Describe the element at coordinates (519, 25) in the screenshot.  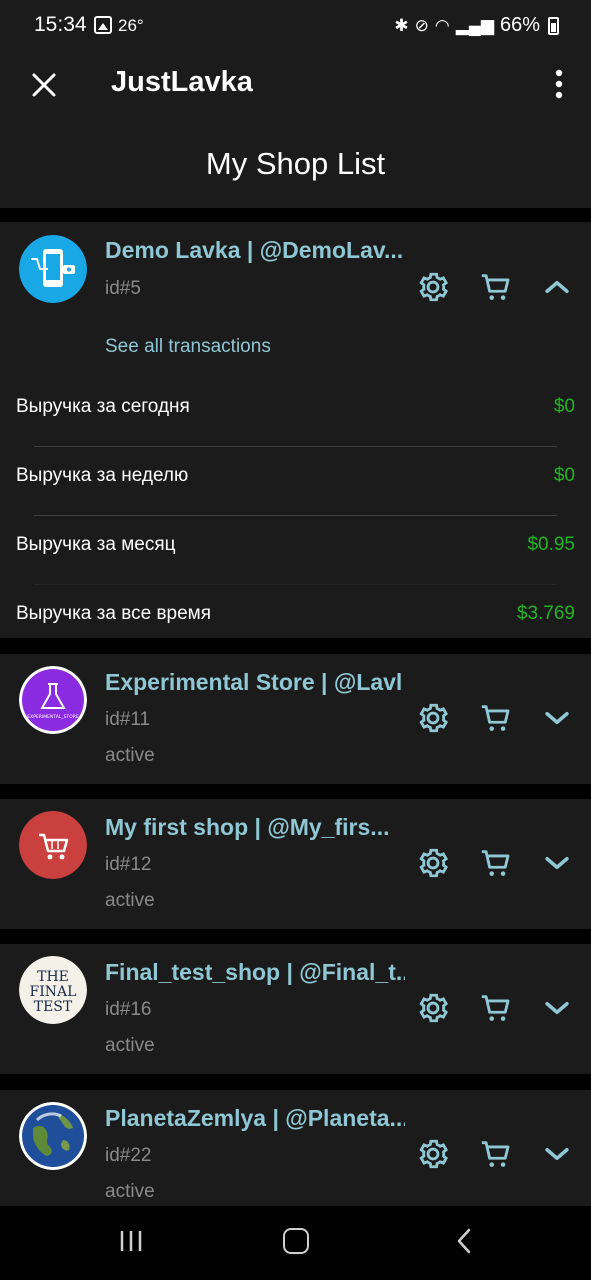
I see `battery-percent: 66%` at that location.